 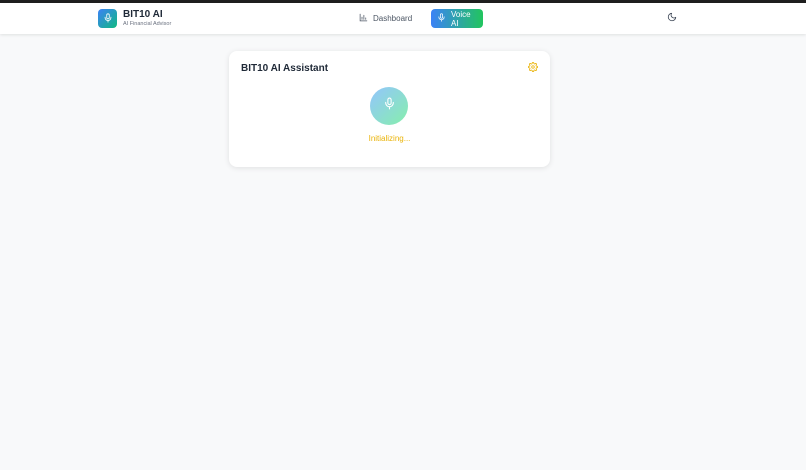 What do you see at coordinates (461, 18) in the screenshot?
I see `nav-voice-ai-label: Voice AI` at bounding box center [461, 18].